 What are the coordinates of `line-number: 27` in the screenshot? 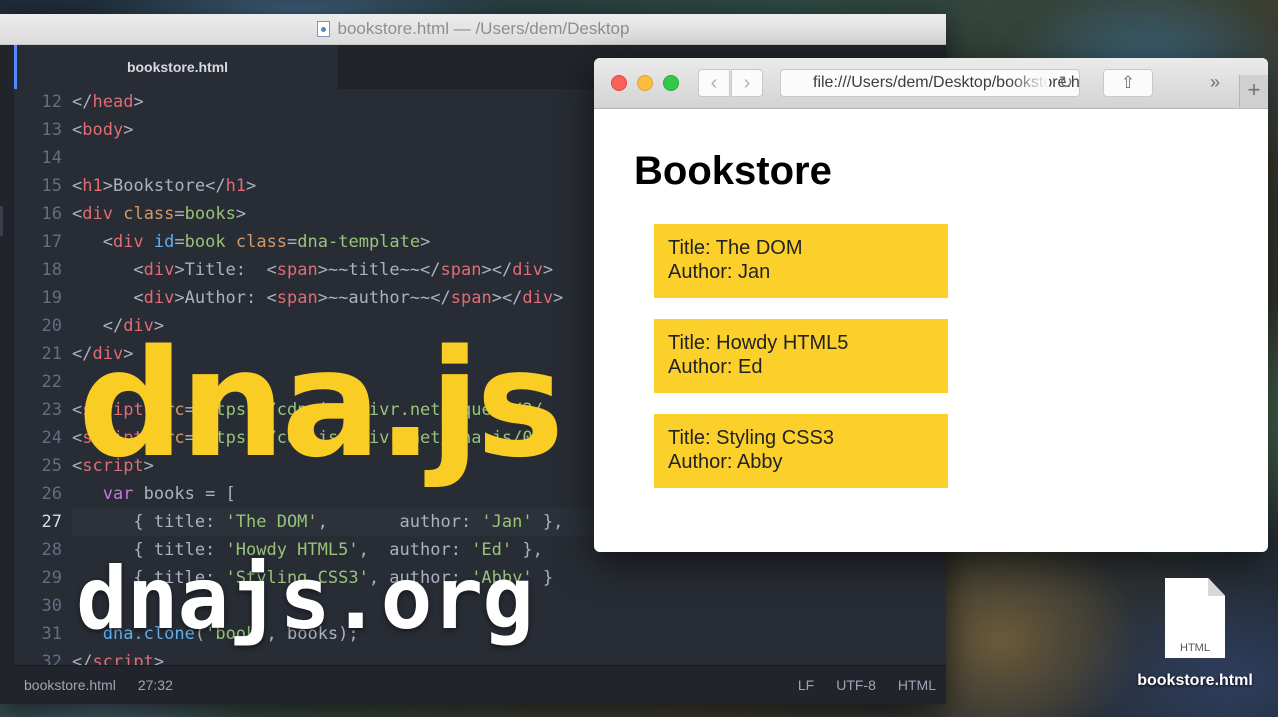 It's located at (51, 522).